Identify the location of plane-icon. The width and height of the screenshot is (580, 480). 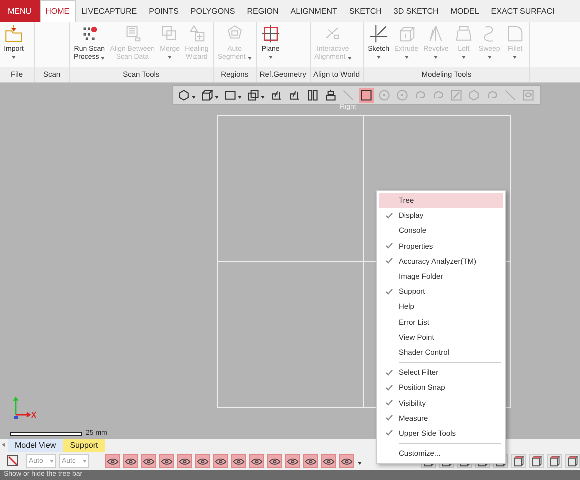
(270, 34).